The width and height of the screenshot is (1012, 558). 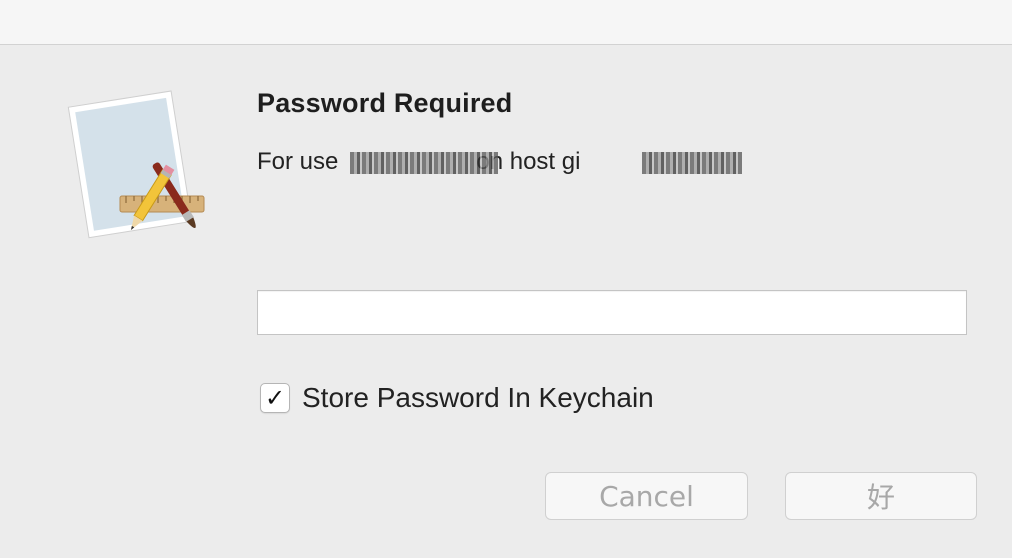 I want to click on redacted-username, so click(x=424, y=163).